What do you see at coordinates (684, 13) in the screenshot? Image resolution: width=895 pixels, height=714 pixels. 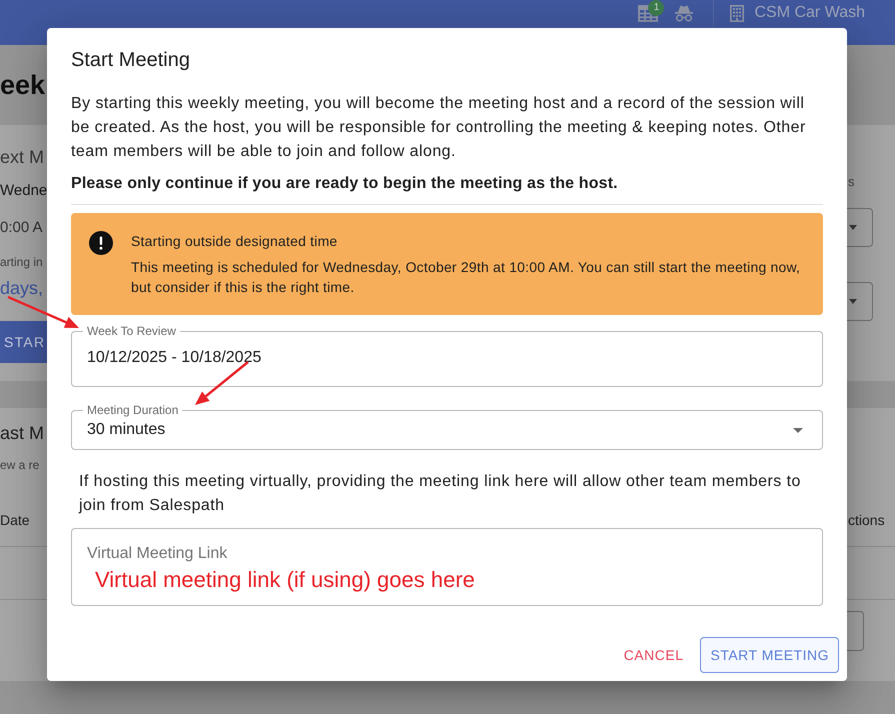 I see `incognito-icon` at bounding box center [684, 13].